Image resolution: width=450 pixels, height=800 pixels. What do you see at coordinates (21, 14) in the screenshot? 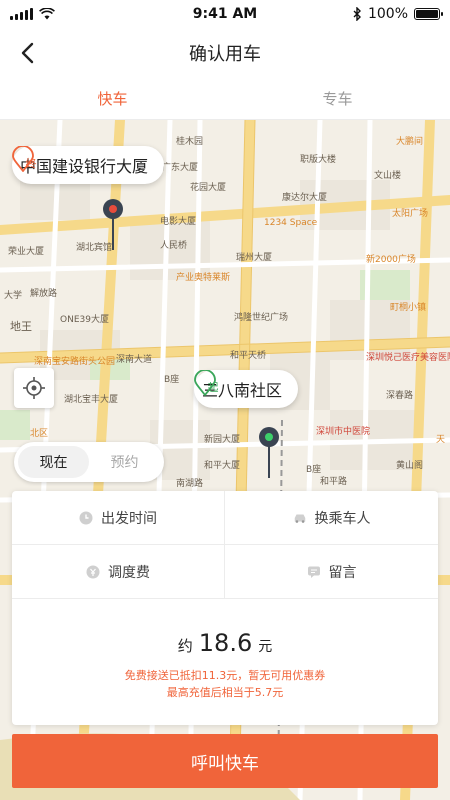
I see `signal-icon` at bounding box center [21, 14].